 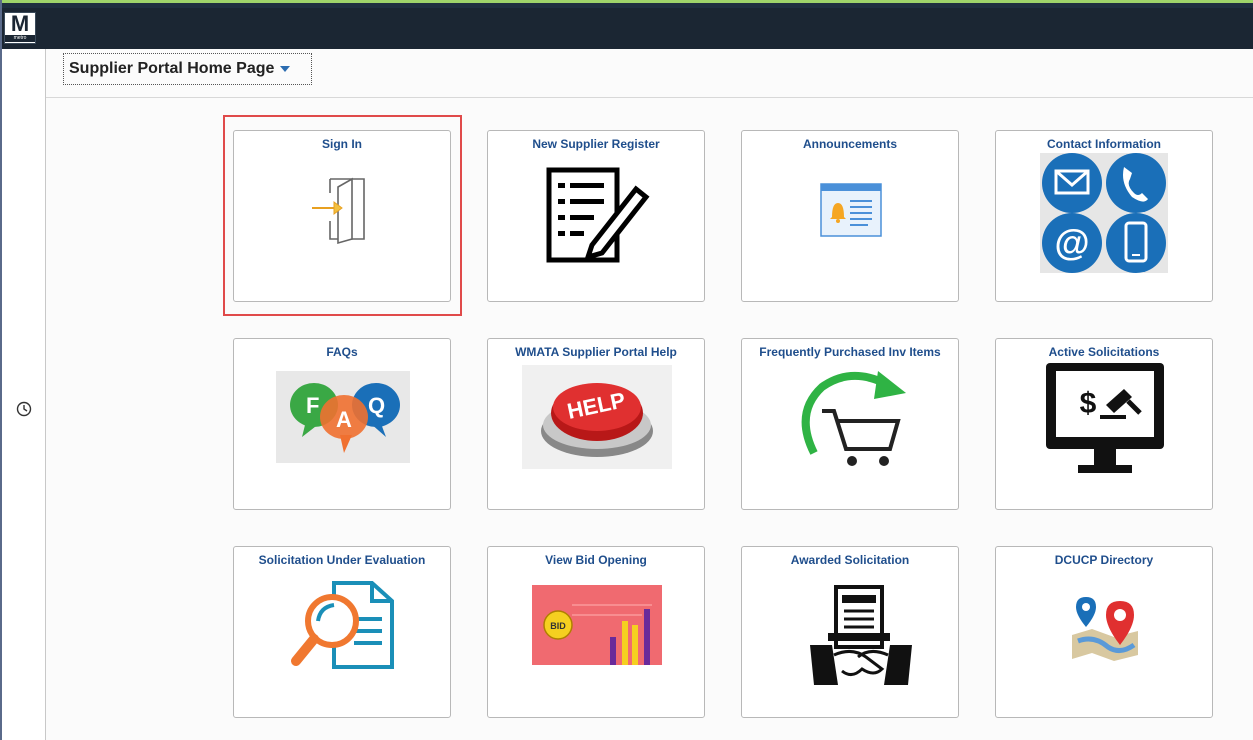 What do you see at coordinates (24, 409) in the screenshot?
I see `recent-history-clock-icon` at bounding box center [24, 409].